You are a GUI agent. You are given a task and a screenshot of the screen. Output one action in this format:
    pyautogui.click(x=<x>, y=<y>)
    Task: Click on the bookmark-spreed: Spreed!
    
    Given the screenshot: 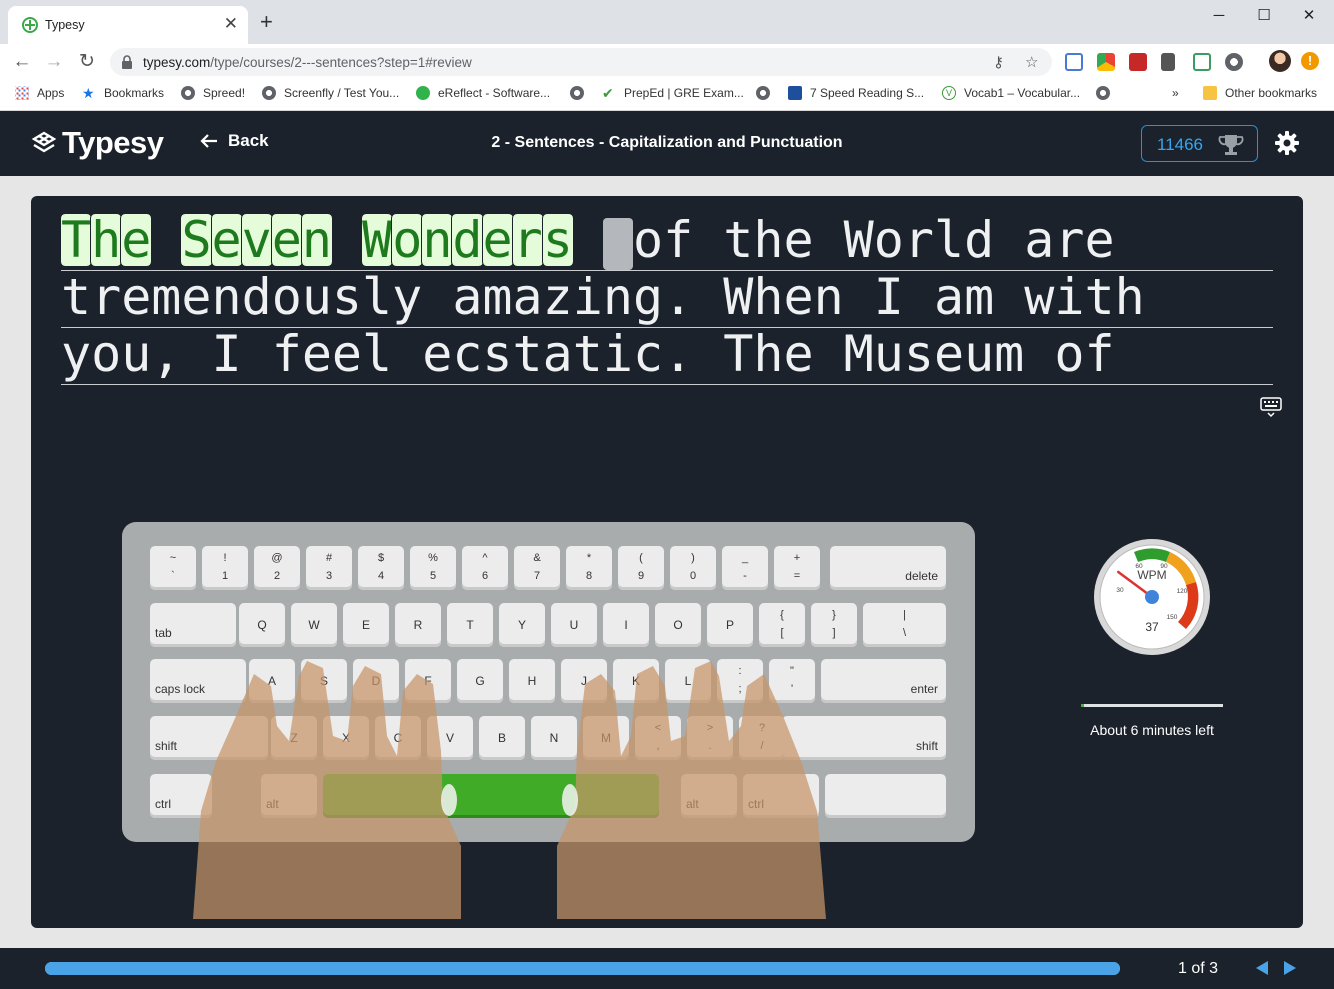 What is the action you would take?
    pyautogui.click(x=213, y=93)
    